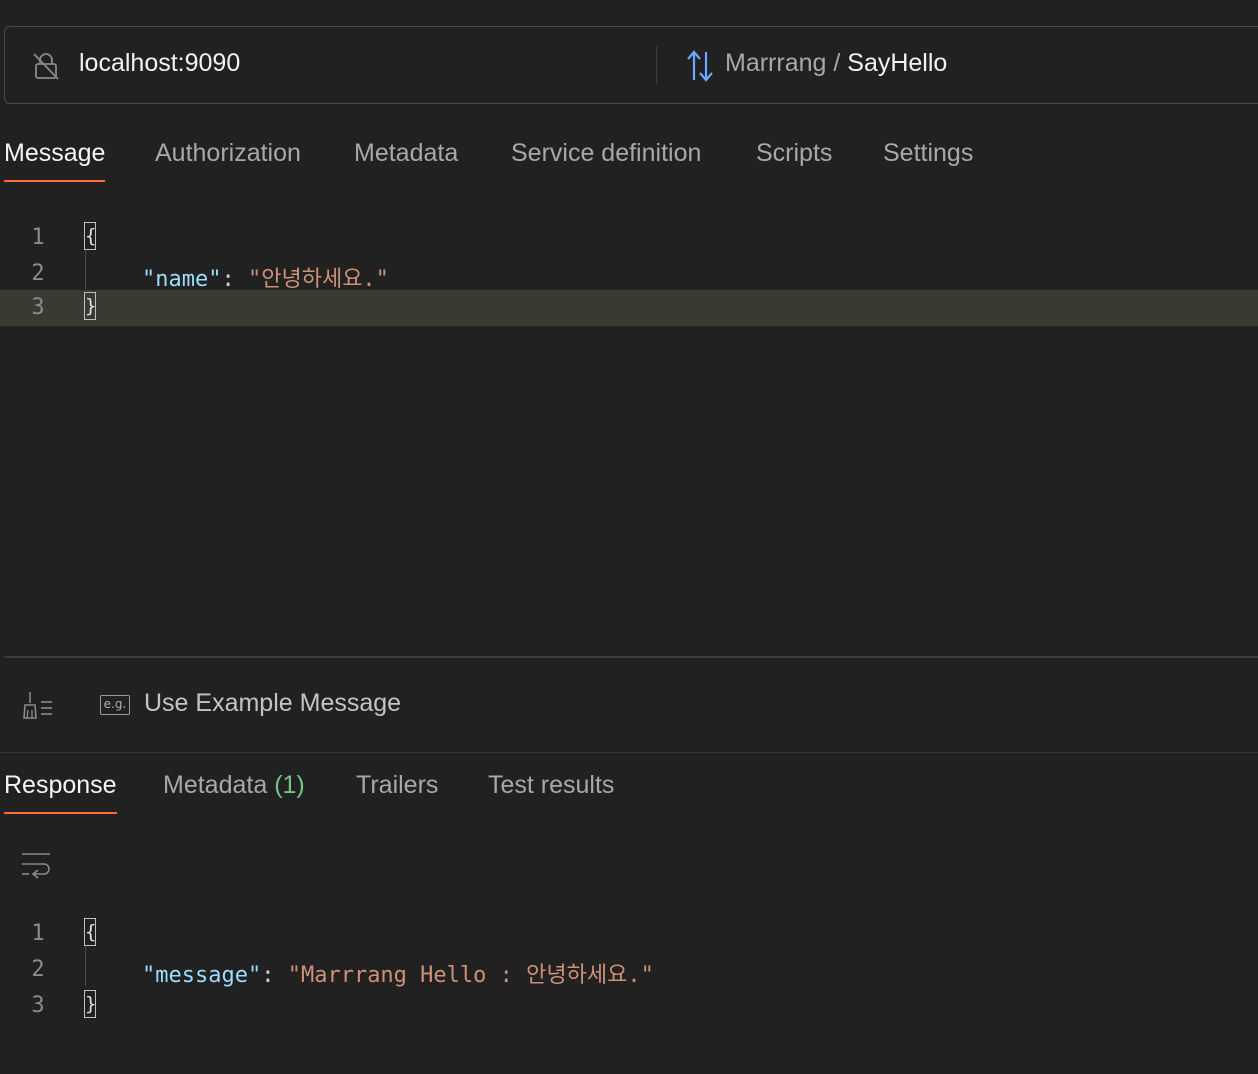 The height and width of the screenshot is (1074, 1258). What do you see at coordinates (272, 703) in the screenshot?
I see `use-example-message-button: Use Example Message` at bounding box center [272, 703].